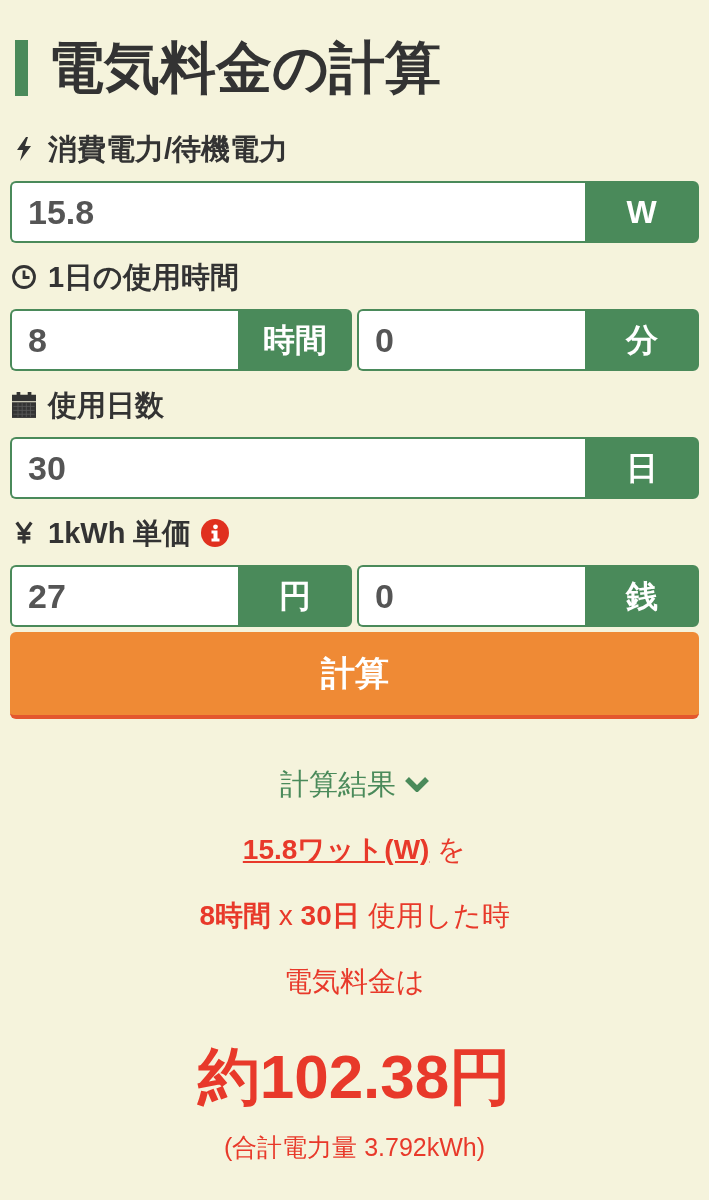 The width and height of the screenshot is (709, 1200). Describe the element at coordinates (297, 468) in the screenshot. I see `input-field: 30` at that location.